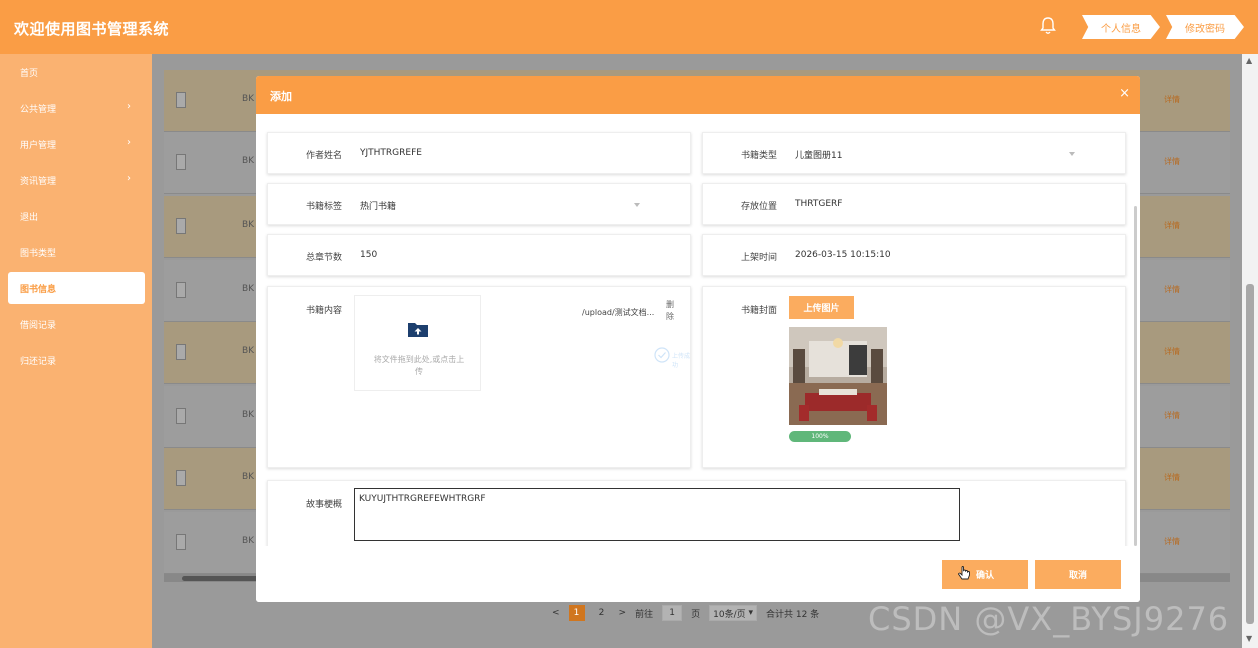  I want to click on page-vertical-scrollbar: ▲ ▼, so click(1250, 351).